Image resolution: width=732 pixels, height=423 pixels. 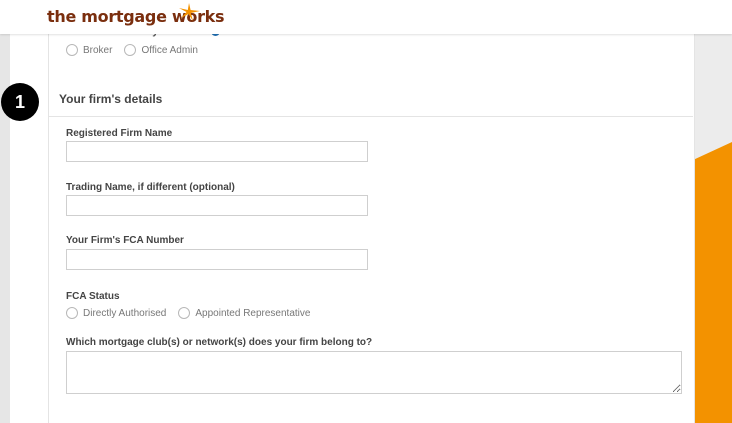 What do you see at coordinates (20, 102) in the screenshot?
I see `step-number-badge: 1` at bounding box center [20, 102].